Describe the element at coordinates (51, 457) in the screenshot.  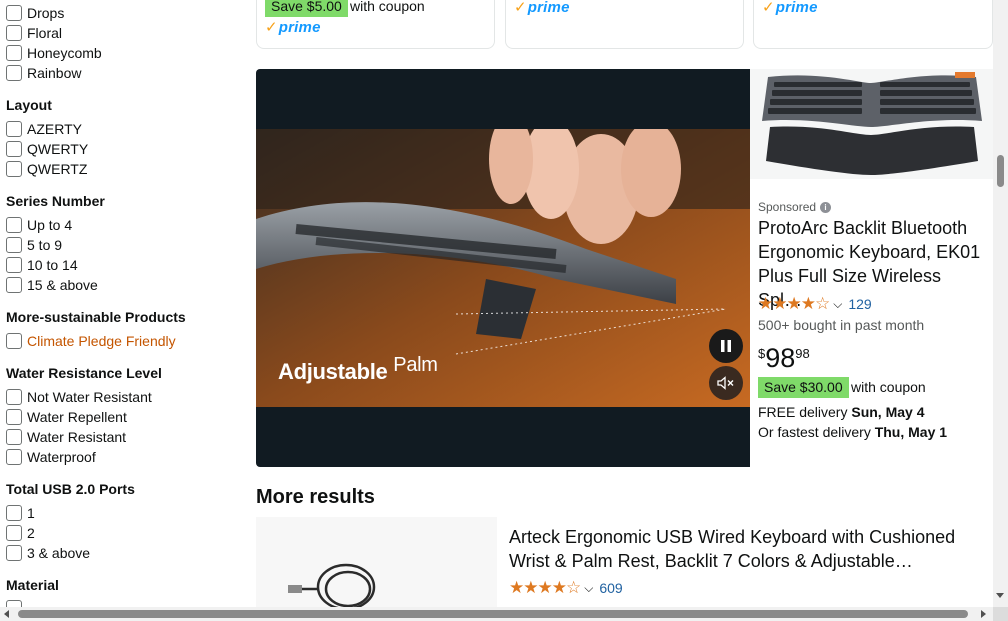
I see `filter-waterproof: Waterproof` at that location.